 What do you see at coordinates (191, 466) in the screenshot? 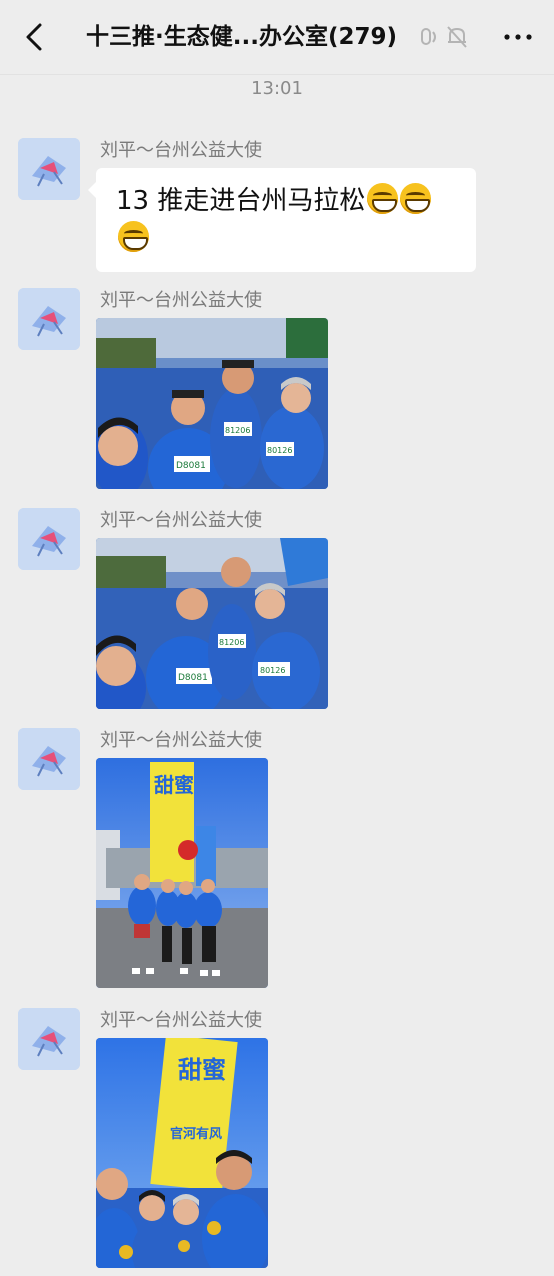
I see `bib-number: D8081` at bounding box center [191, 466].